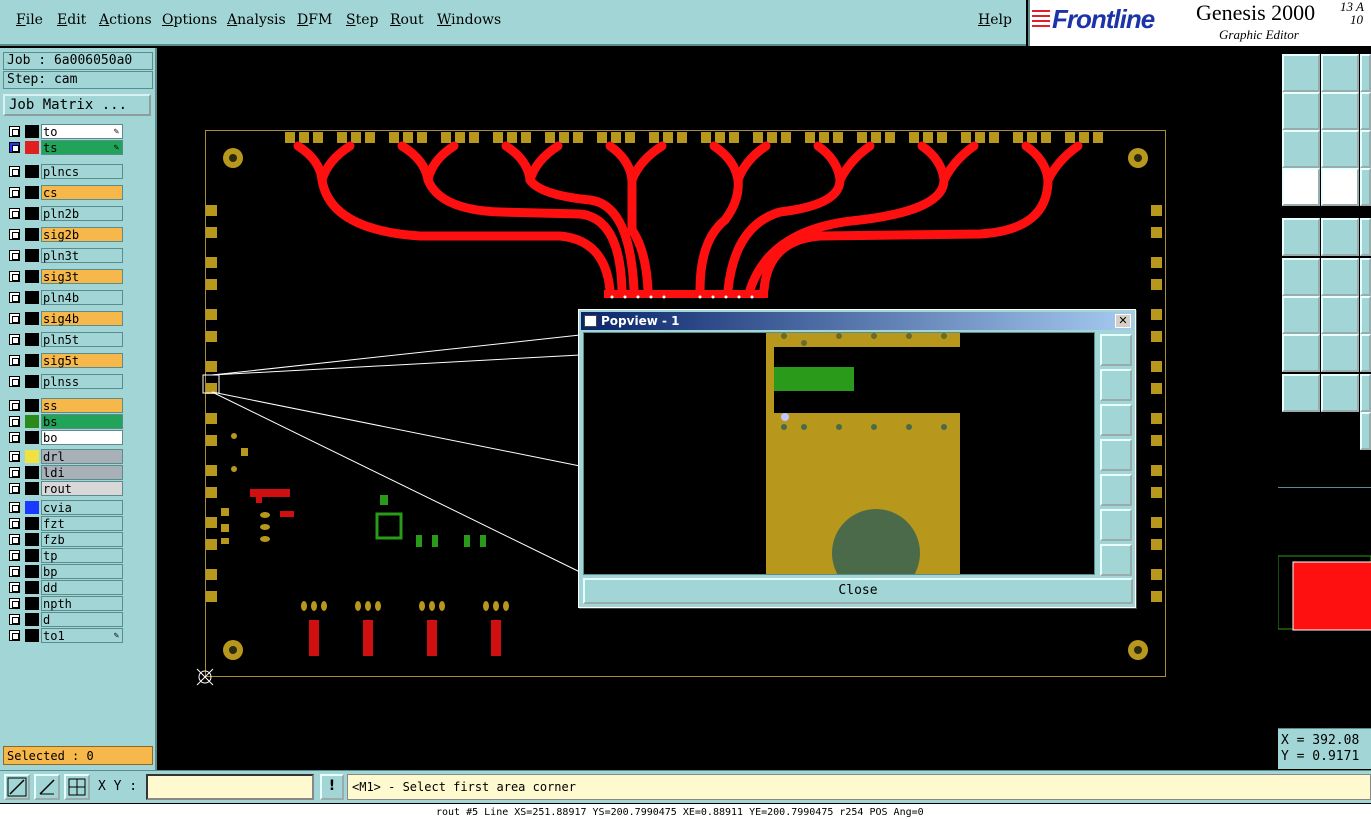  What do you see at coordinates (1340, 111) in the screenshot?
I see `move-left-icon` at bounding box center [1340, 111].